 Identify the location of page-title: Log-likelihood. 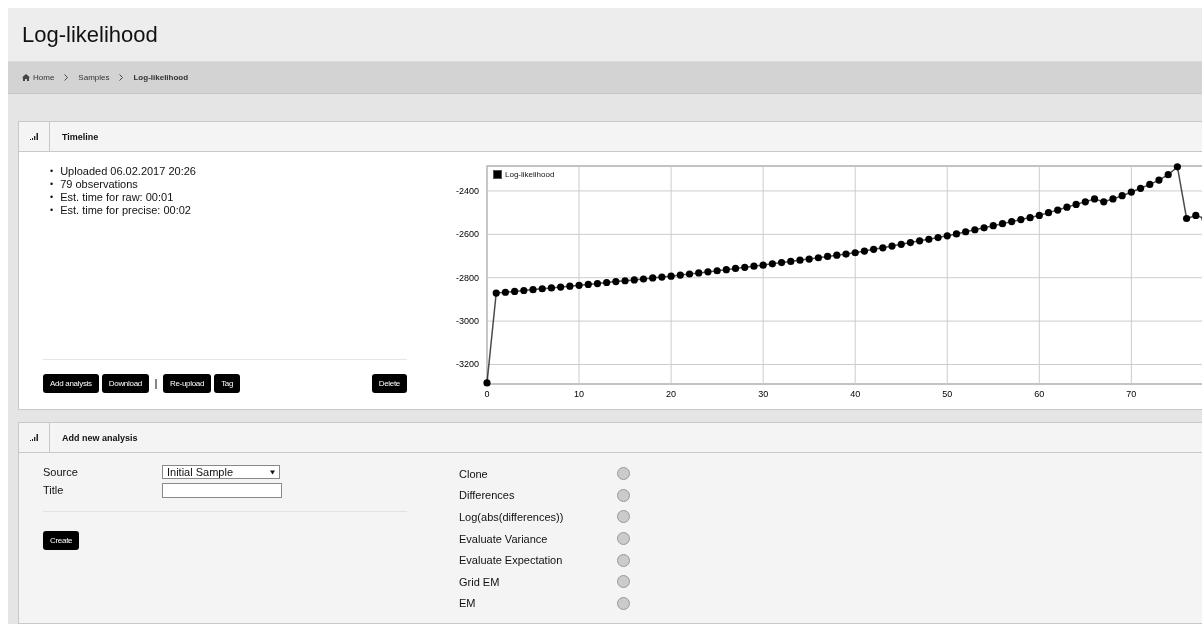
(90, 34).